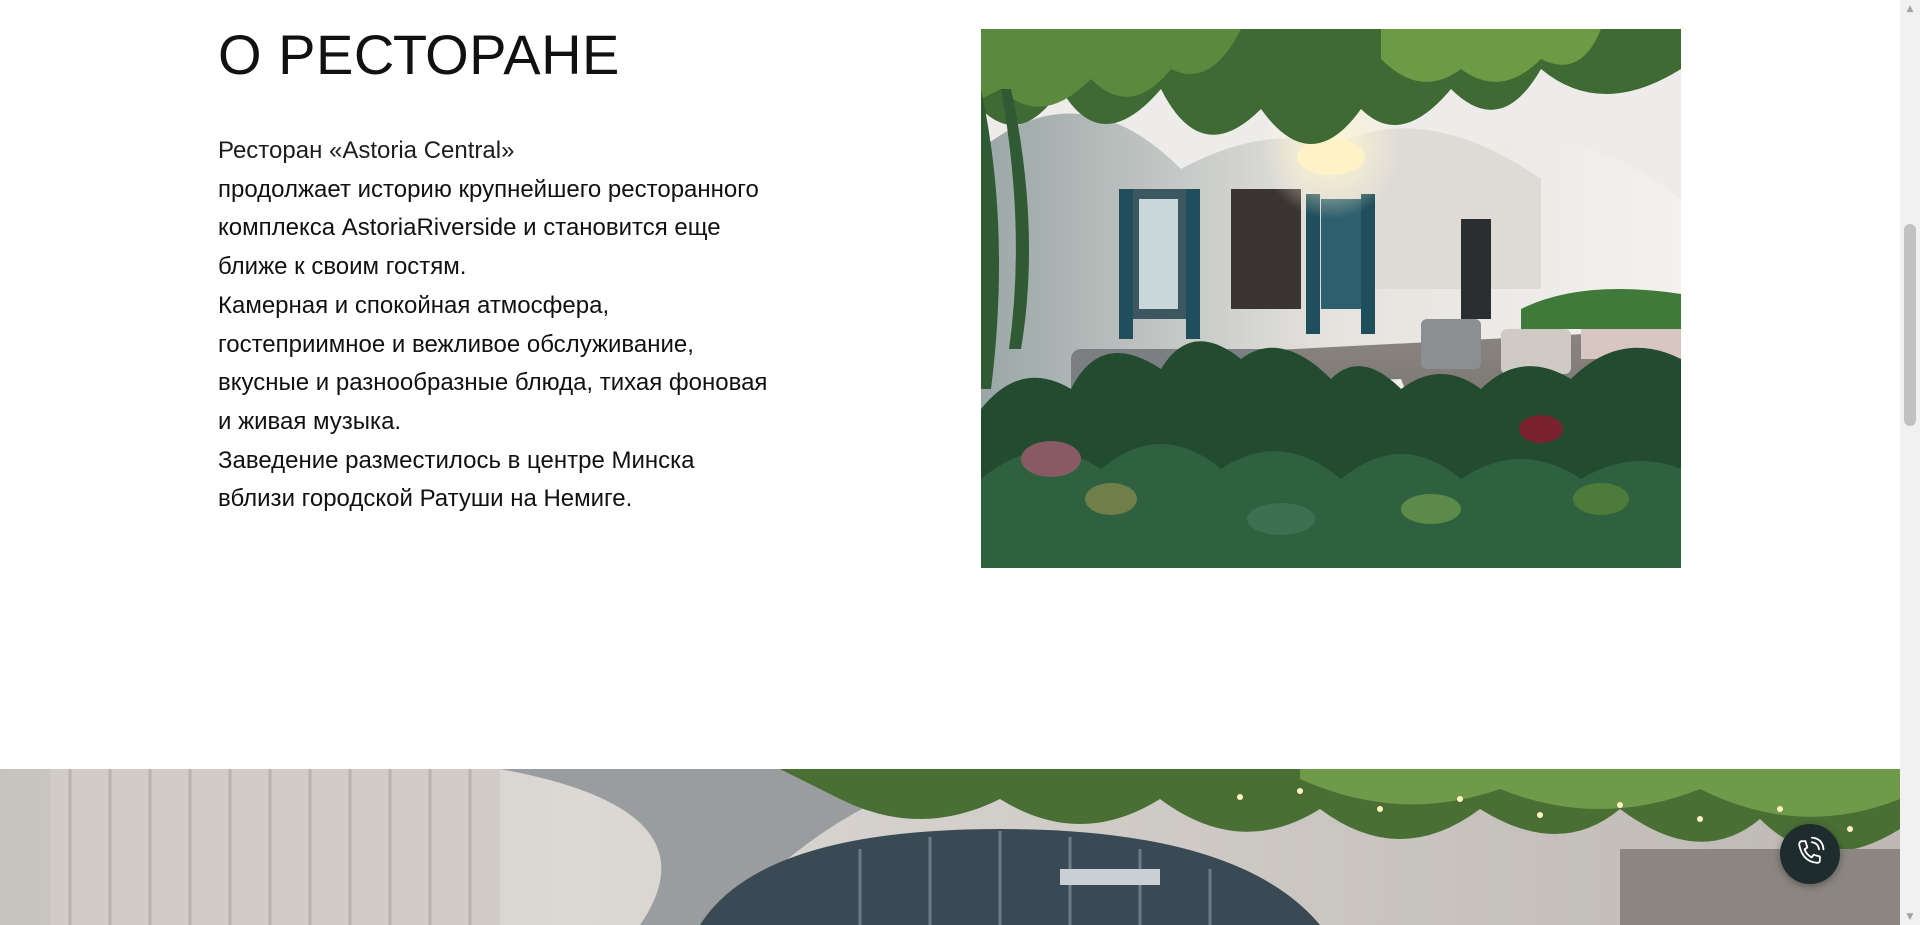 Image resolution: width=1920 pixels, height=925 pixels. Describe the element at coordinates (366, 150) in the screenshot. I see `about-text-line: Ресторан «Astoria Central»` at that location.